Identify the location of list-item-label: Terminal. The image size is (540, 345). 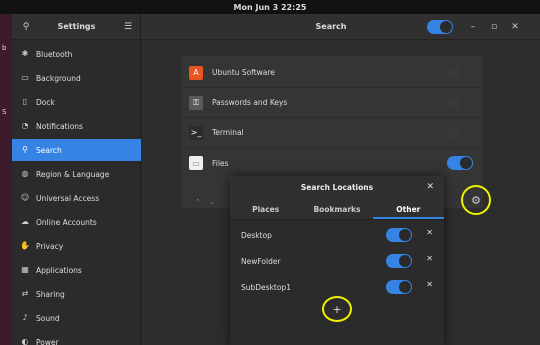
(228, 132).